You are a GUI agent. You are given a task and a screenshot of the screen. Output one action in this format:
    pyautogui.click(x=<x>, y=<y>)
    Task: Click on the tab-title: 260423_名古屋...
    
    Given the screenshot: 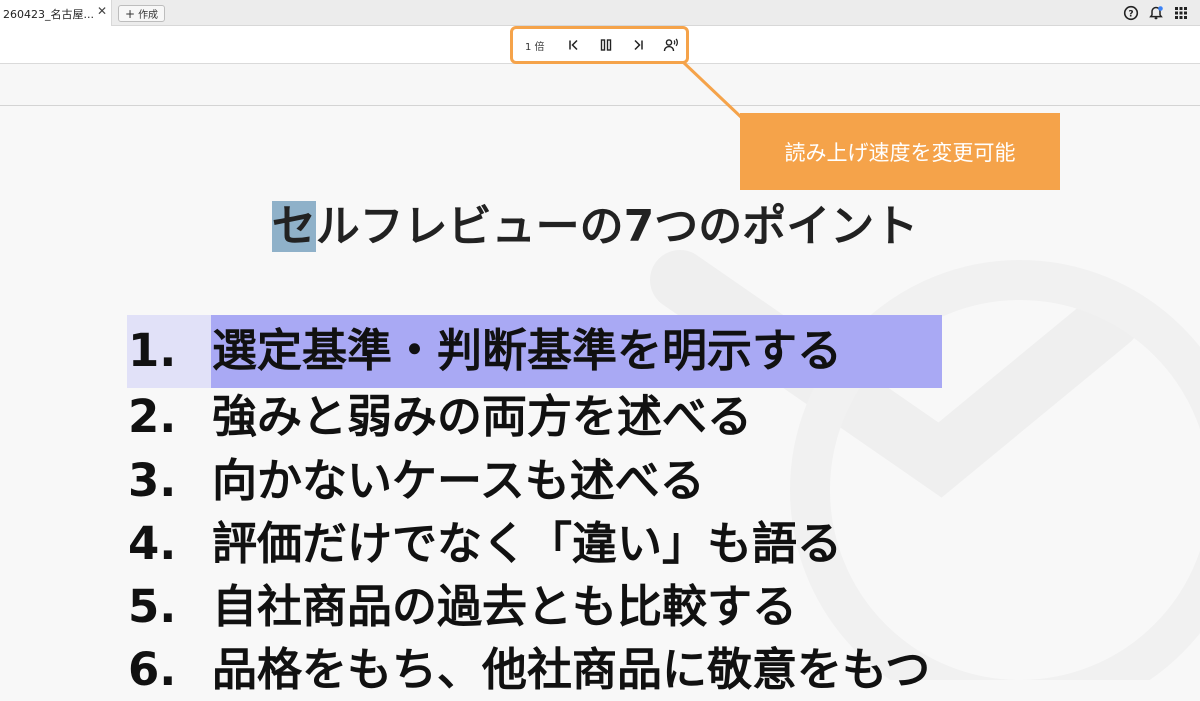 What is the action you would take?
    pyautogui.click(x=48, y=14)
    